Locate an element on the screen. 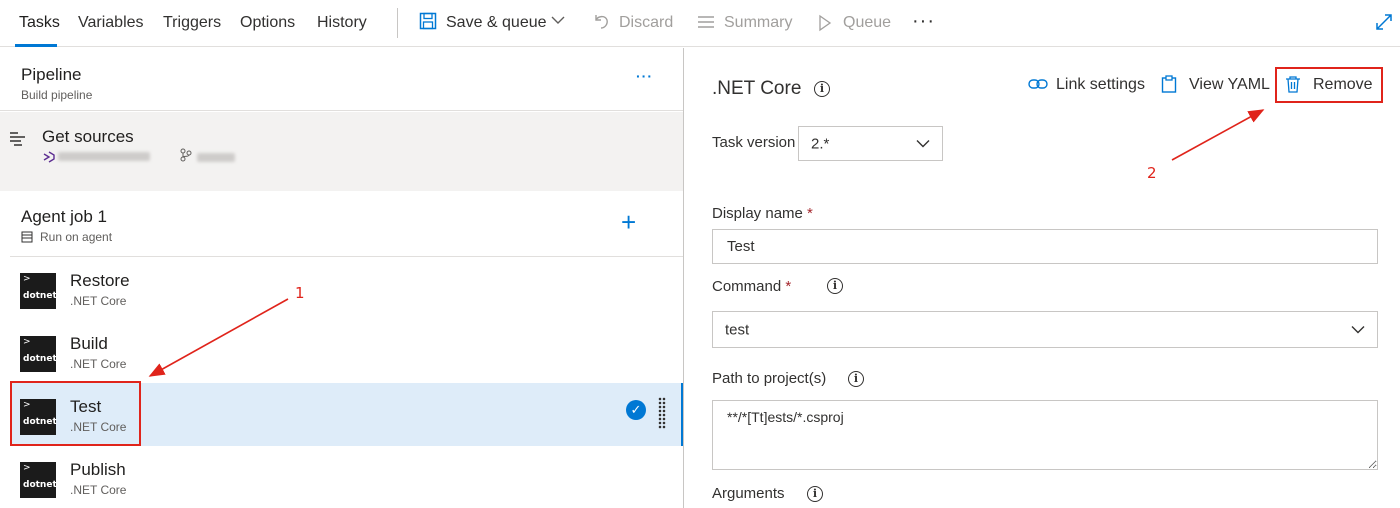 The height and width of the screenshot is (508, 1400). tab-history: History is located at coordinates (342, 23).